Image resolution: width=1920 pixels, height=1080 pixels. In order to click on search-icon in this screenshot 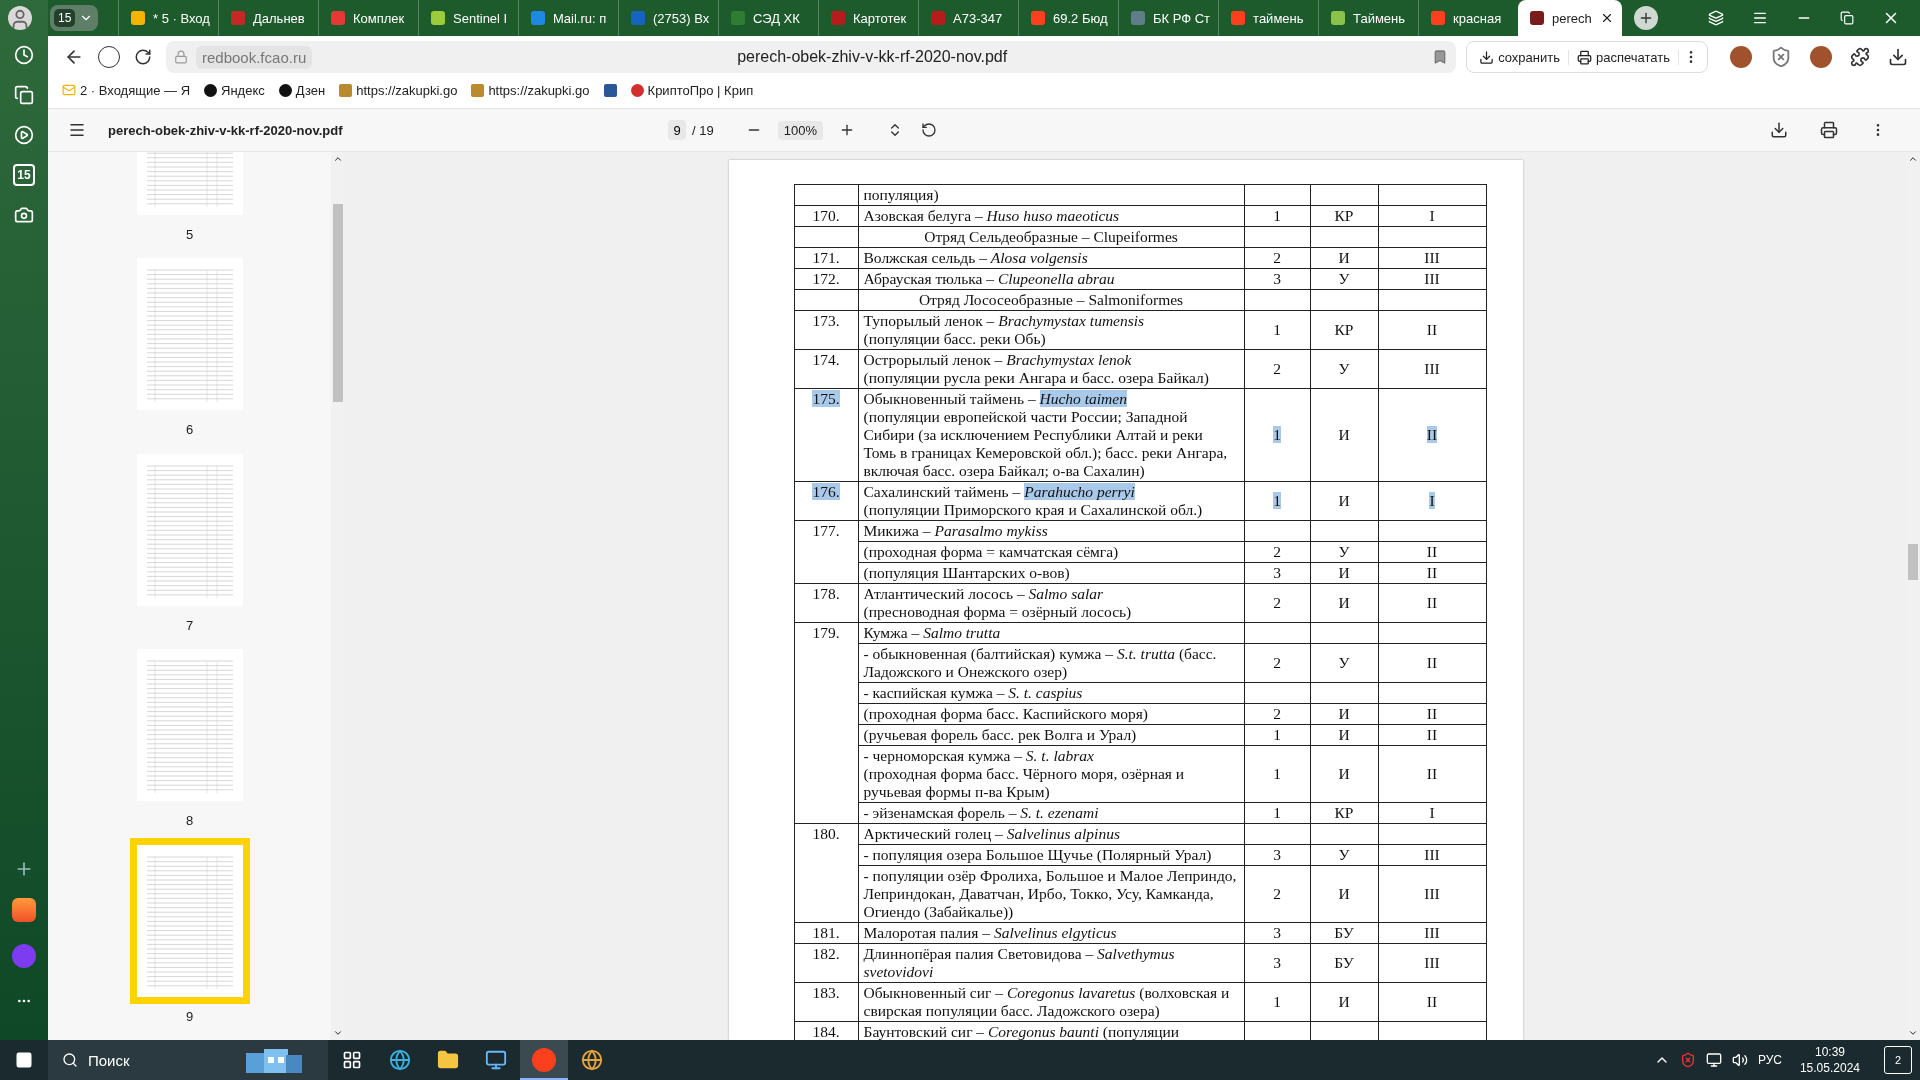, I will do `click(70, 1060)`.